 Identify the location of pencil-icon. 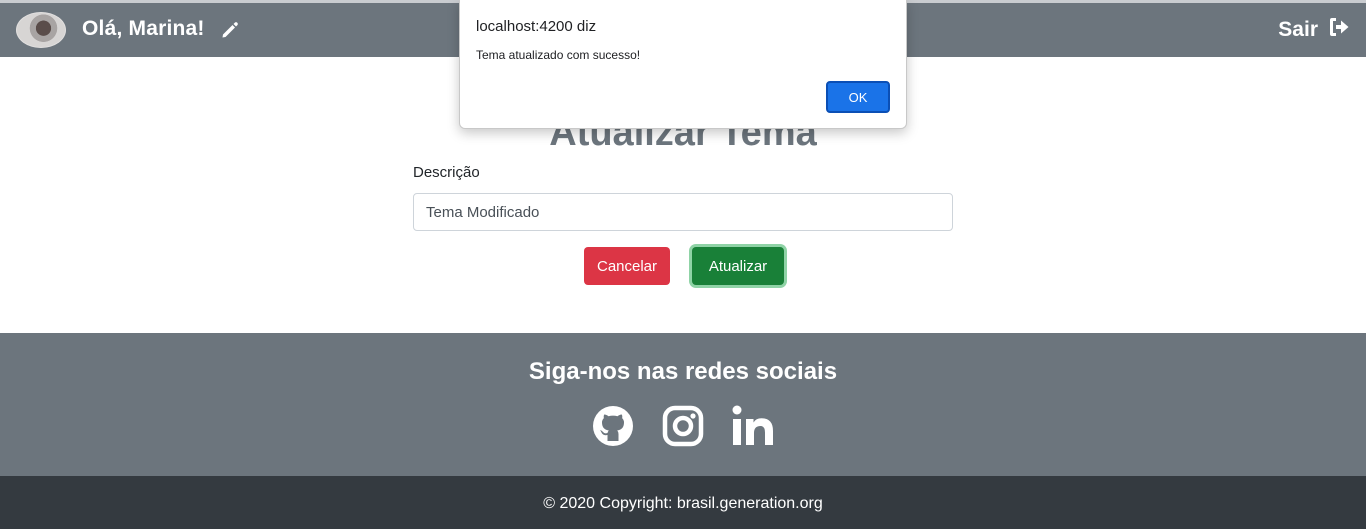
(230, 32).